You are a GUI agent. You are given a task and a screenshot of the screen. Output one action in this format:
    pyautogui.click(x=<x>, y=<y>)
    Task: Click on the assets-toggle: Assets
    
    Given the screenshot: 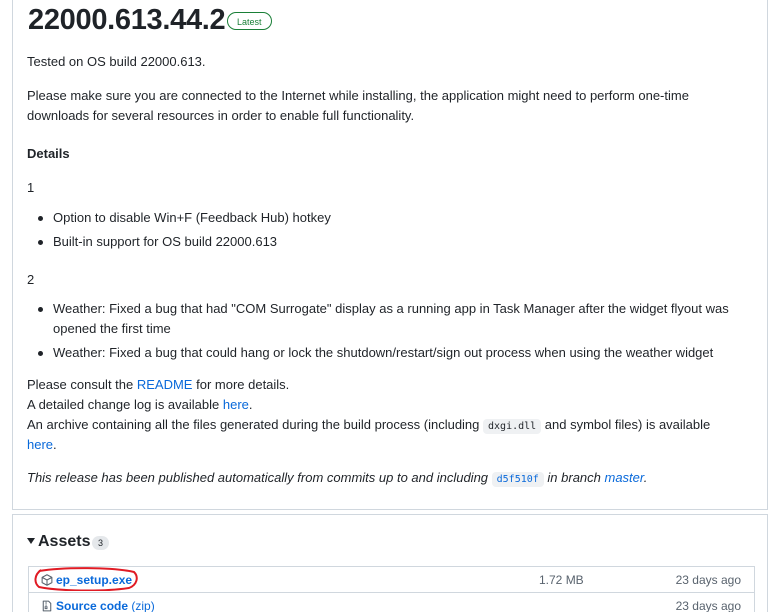 What is the action you would take?
    pyautogui.click(x=58, y=542)
    